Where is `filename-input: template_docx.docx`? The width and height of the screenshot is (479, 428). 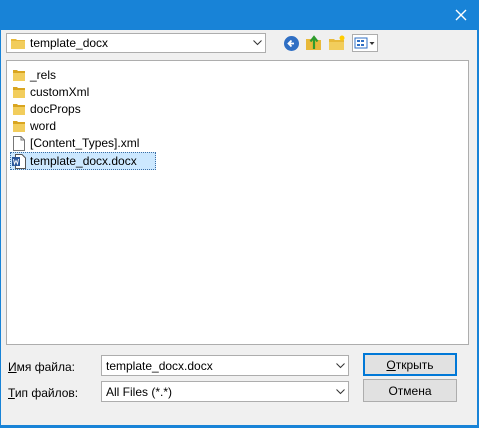
filename-input: template_docx.docx is located at coordinates (219, 366).